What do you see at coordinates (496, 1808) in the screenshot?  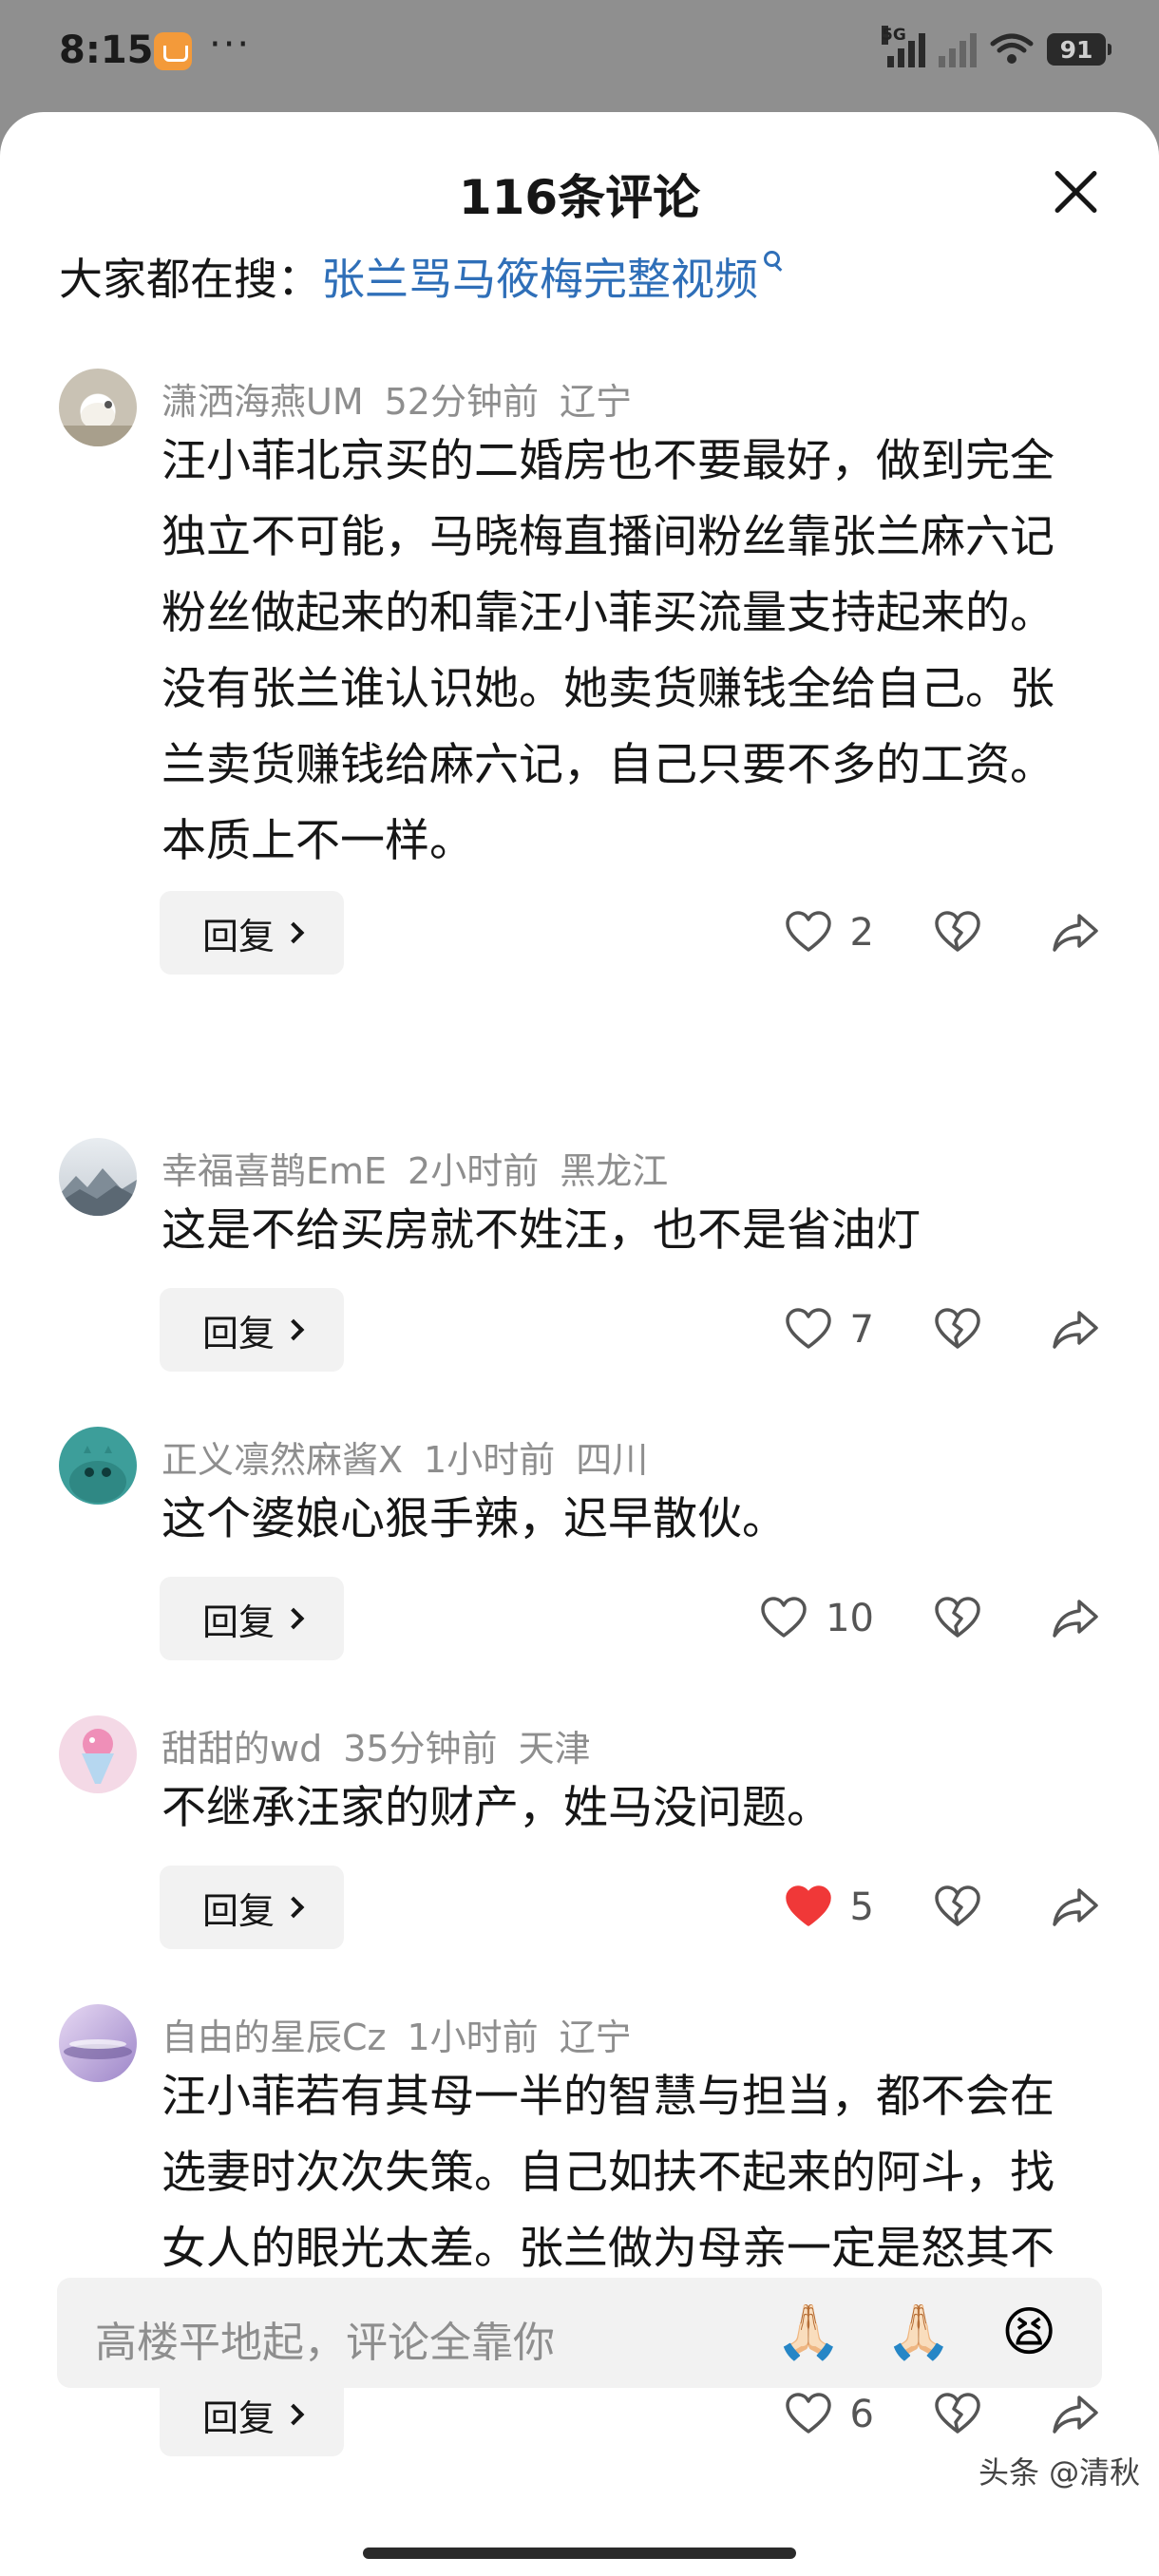 I see `comment-text: 不继承汪家的财产，姓马没问题。` at bounding box center [496, 1808].